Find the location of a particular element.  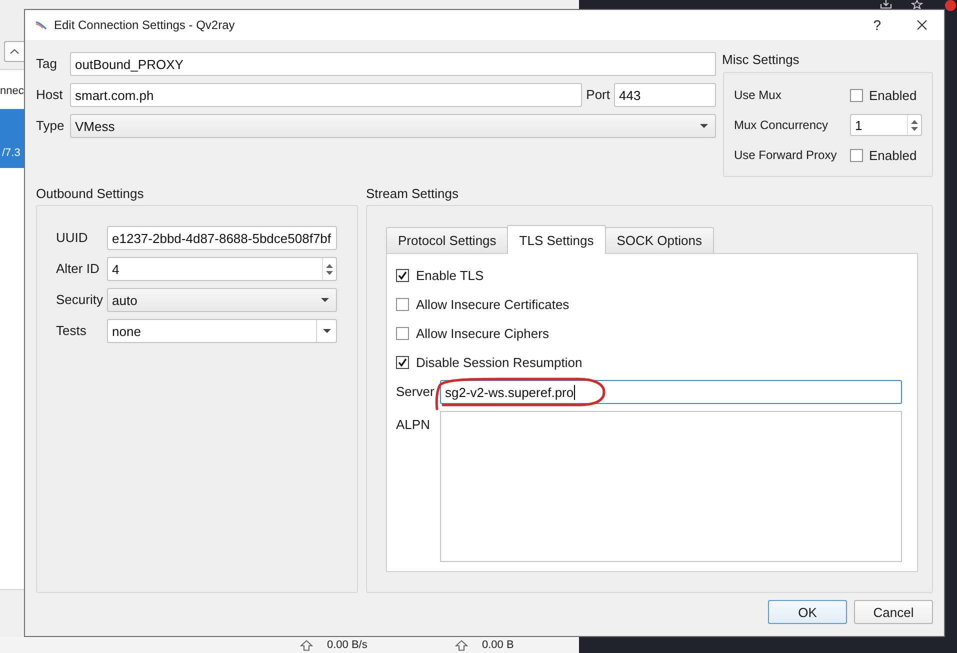

dropdown: auto is located at coordinates (222, 300).